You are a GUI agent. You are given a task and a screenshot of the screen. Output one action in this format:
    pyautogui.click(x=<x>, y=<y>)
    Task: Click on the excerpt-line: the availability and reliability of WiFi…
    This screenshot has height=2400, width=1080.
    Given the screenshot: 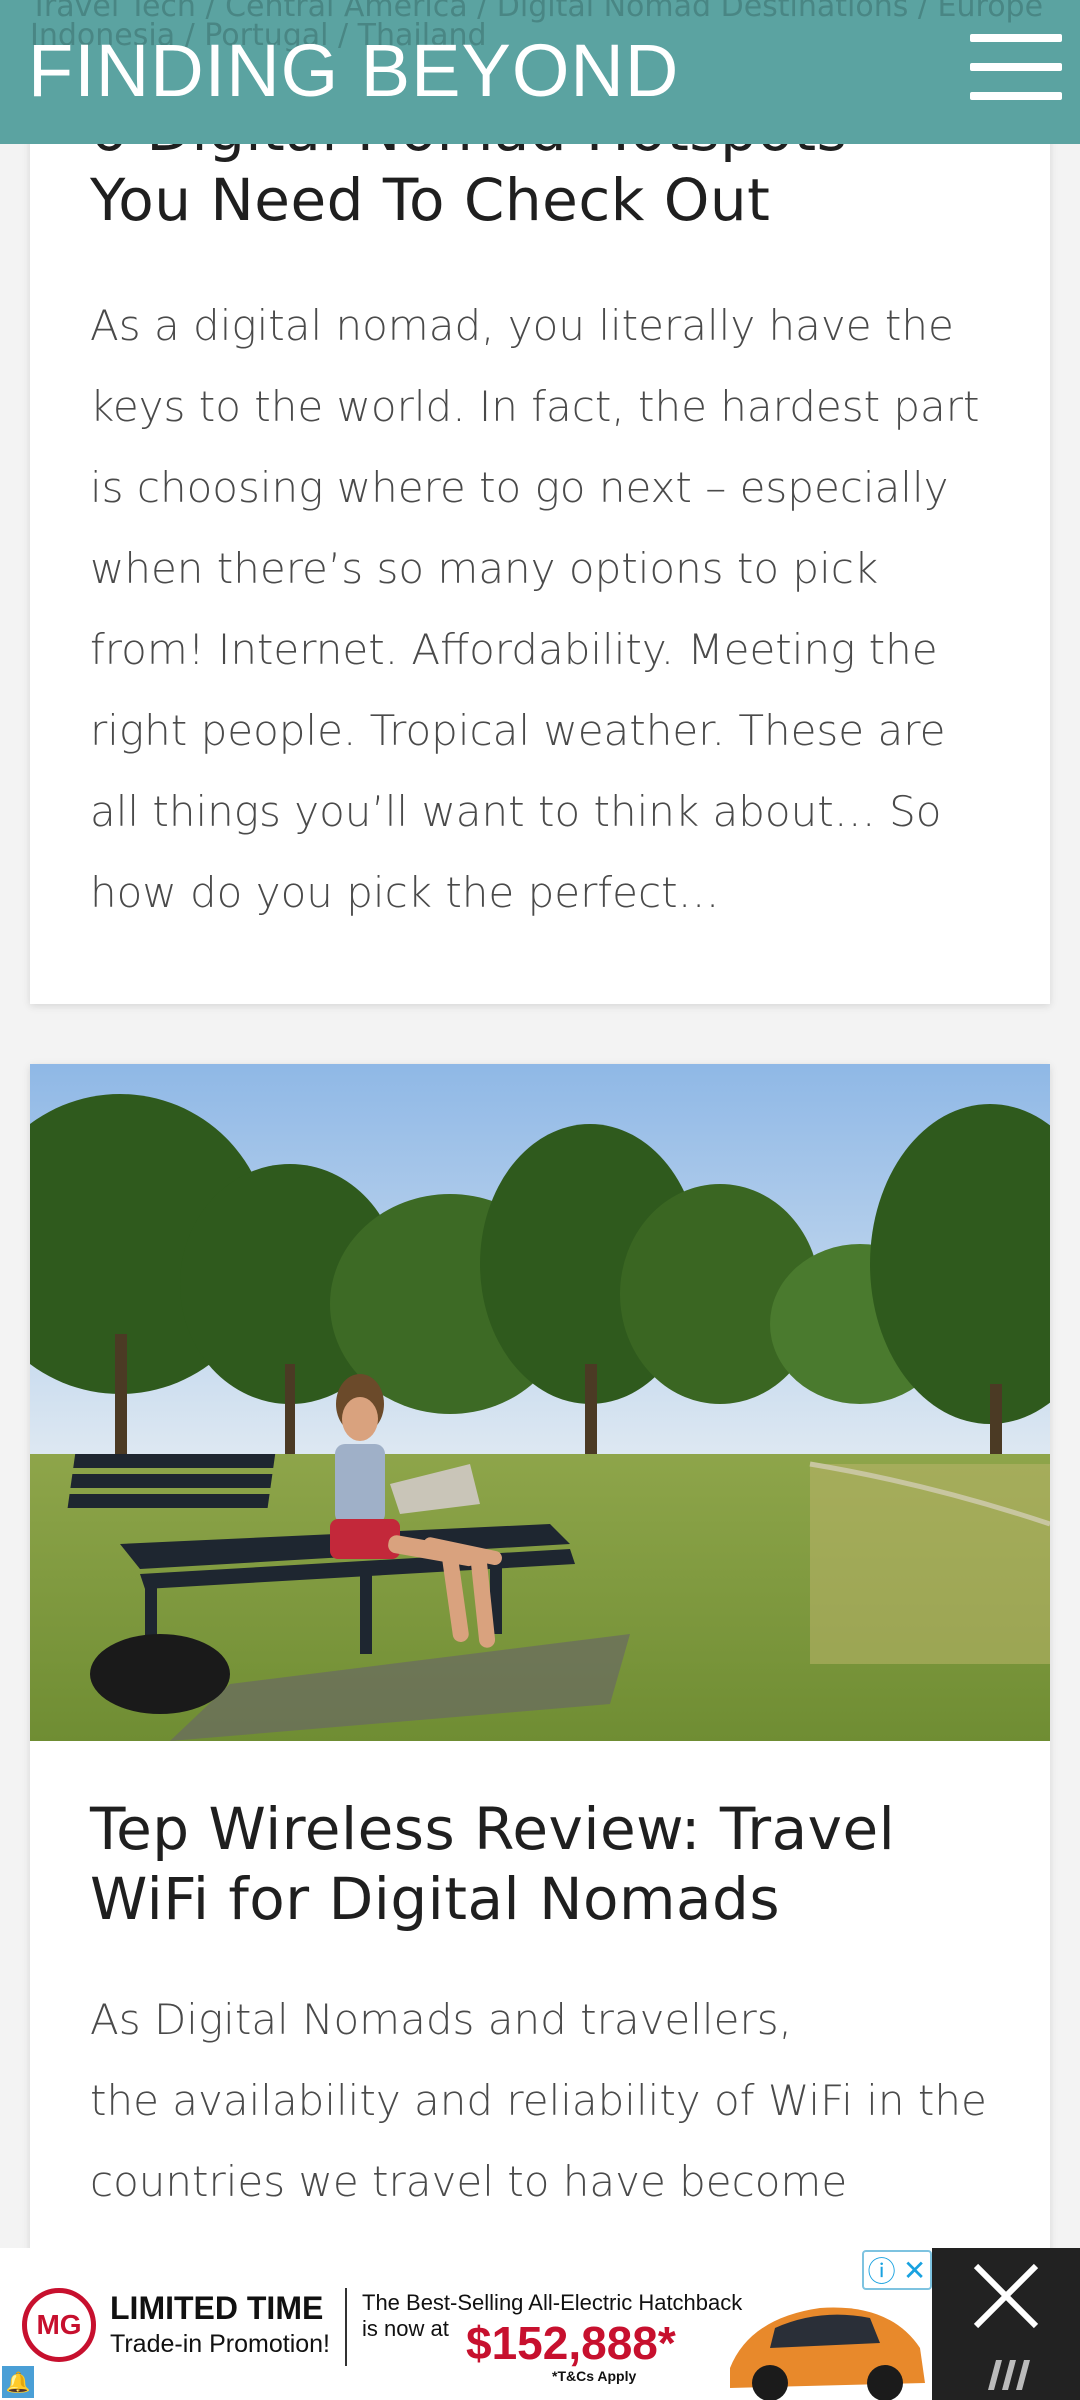 What is the action you would take?
    pyautogui.click(x=538, y=2100)
    